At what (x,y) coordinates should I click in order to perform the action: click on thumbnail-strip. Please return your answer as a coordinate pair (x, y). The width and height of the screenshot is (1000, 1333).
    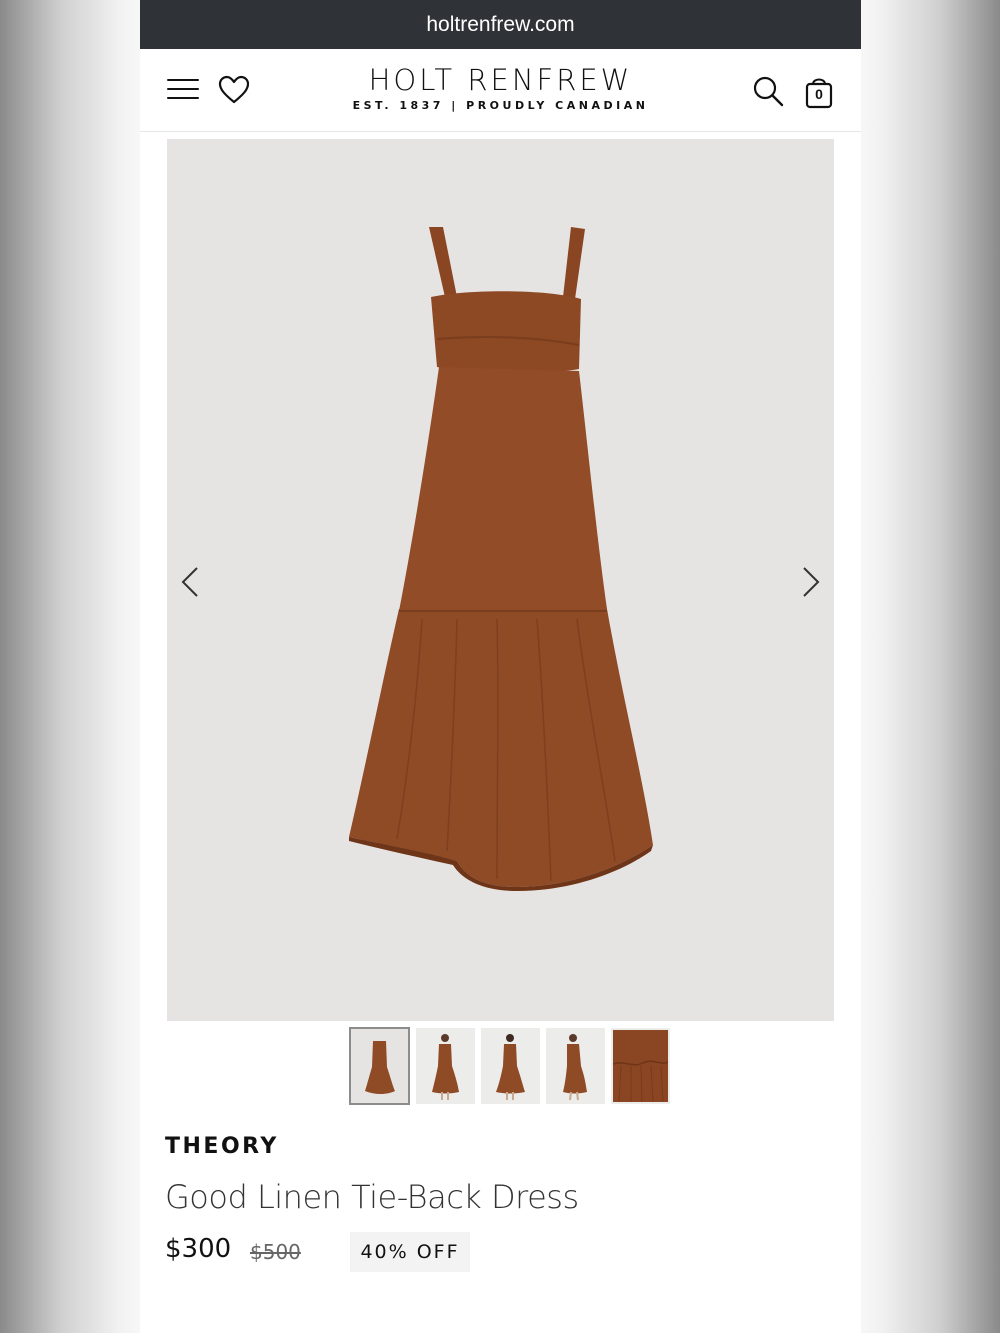
    Looking at the image, I should click on (509, 1066).